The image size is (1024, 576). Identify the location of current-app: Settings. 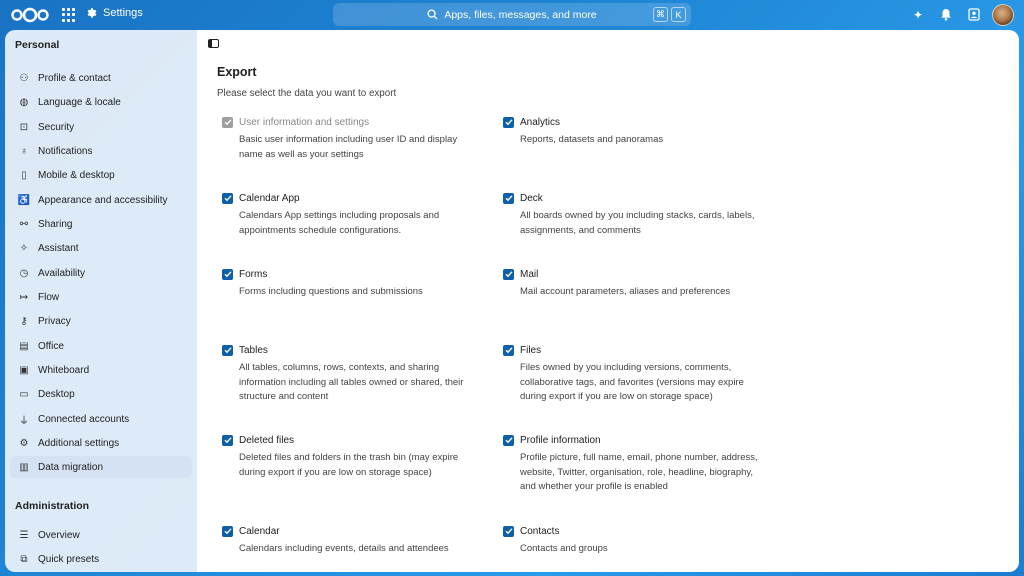
(114, 13).